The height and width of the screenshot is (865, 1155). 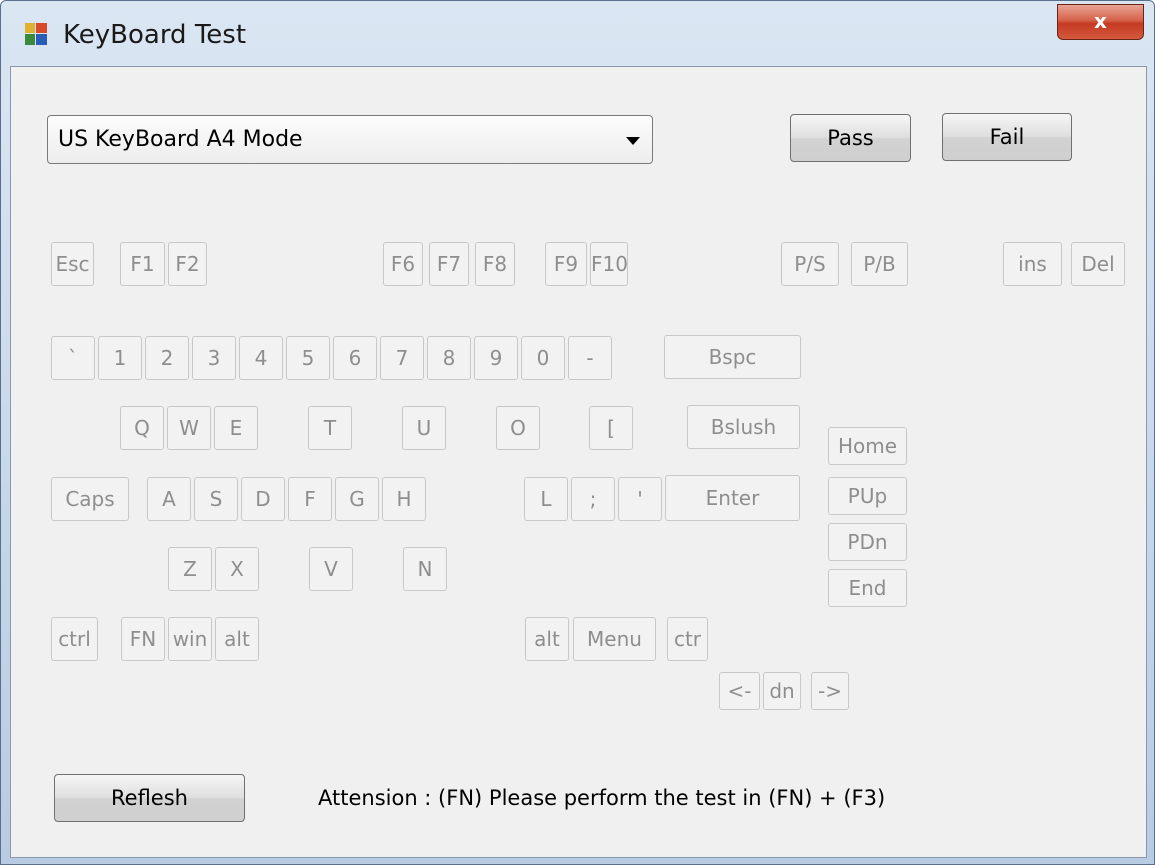 I want to click on refresh-button: Reflesh, so click(x=149, y=798).